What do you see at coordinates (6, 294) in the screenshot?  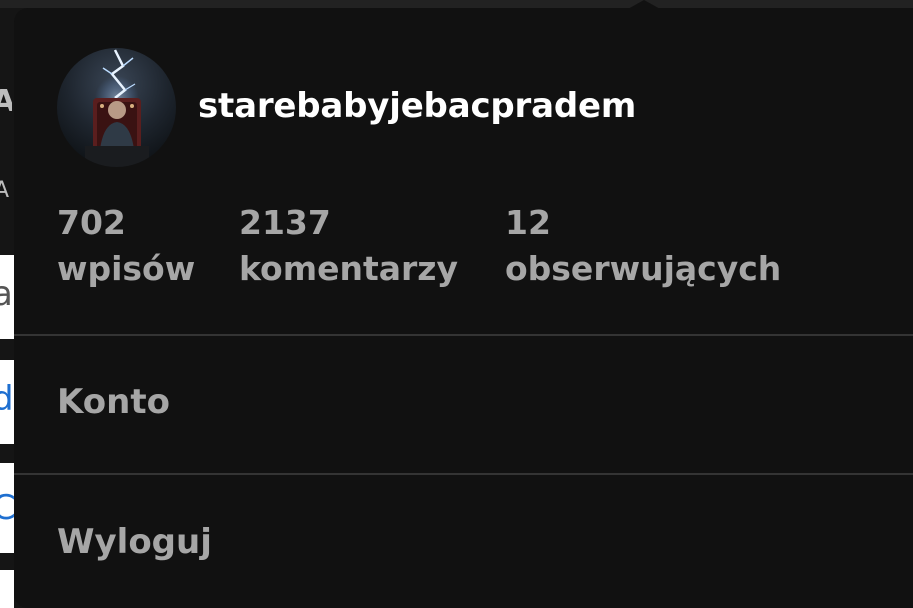 I see `background-fragment-c: a` at bounding box center [6, 294].